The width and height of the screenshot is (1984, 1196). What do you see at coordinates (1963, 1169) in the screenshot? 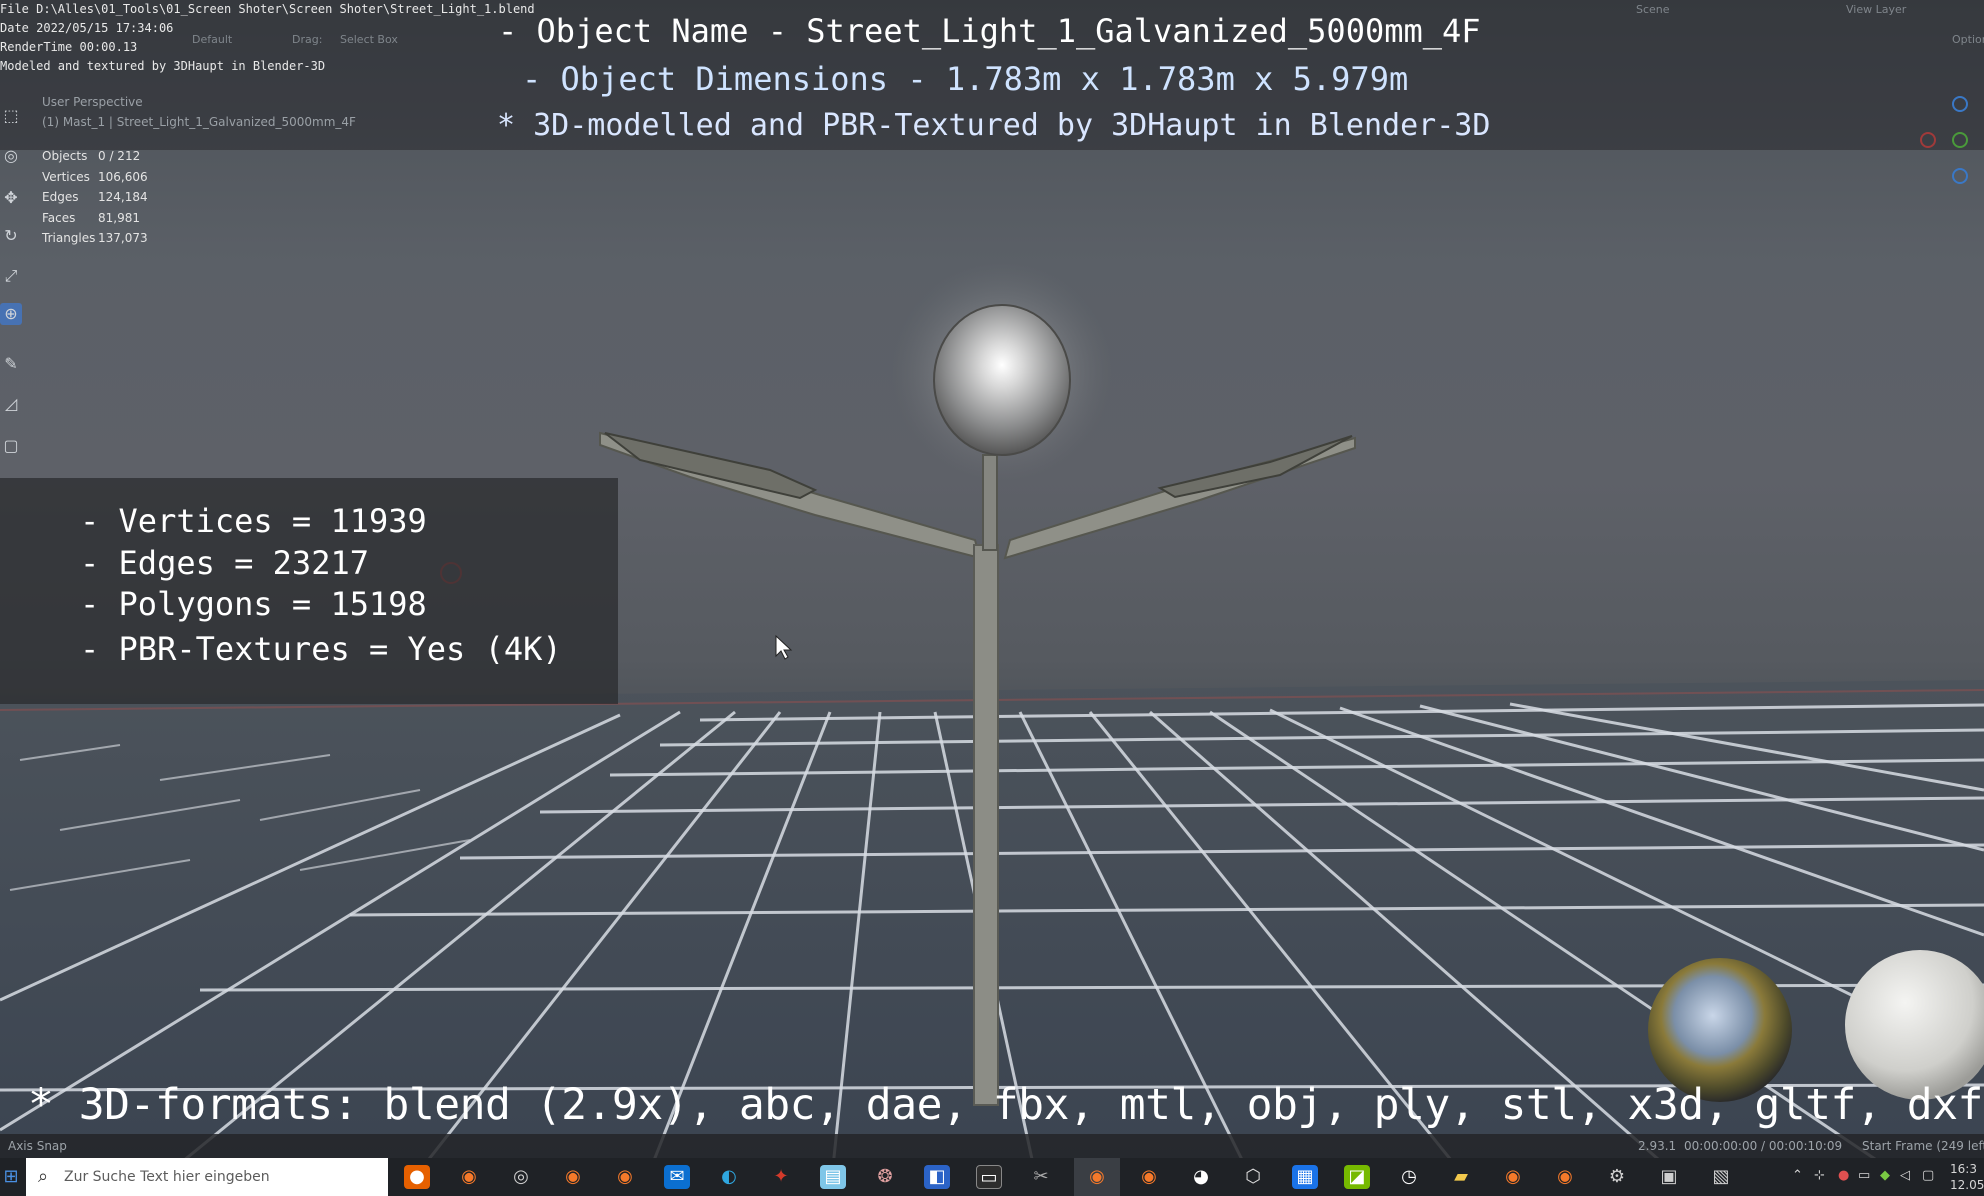
I see `taskbar-clock-time: 16:3` at bounding box center [1963, 1169].